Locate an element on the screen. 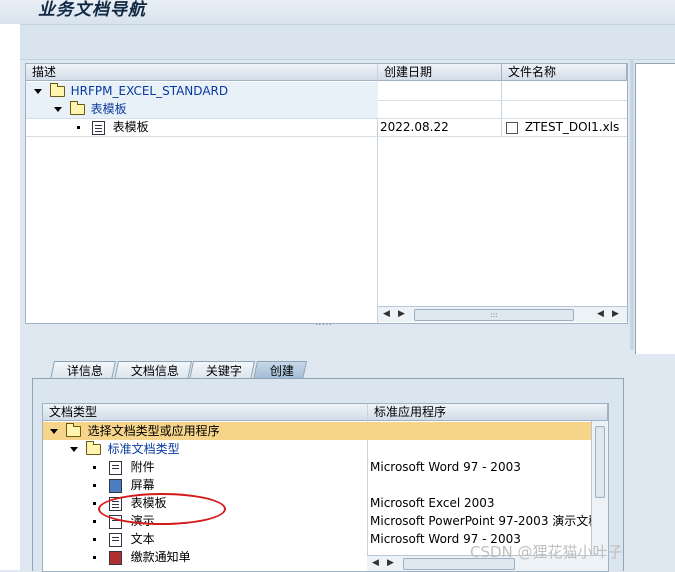  right-panel is located at coordinates (655, 208).